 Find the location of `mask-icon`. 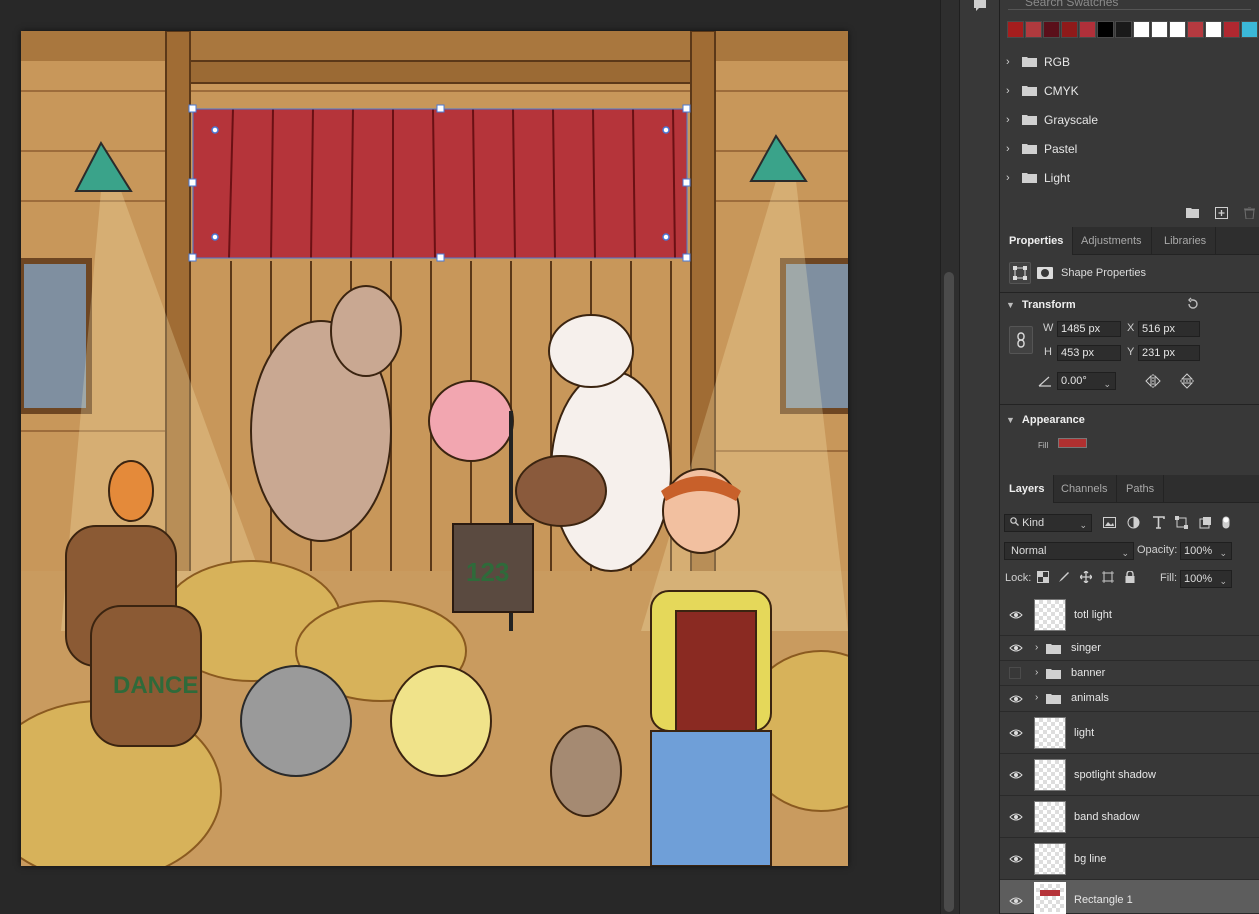

mask-icon is located at coordinates (1045, 273).